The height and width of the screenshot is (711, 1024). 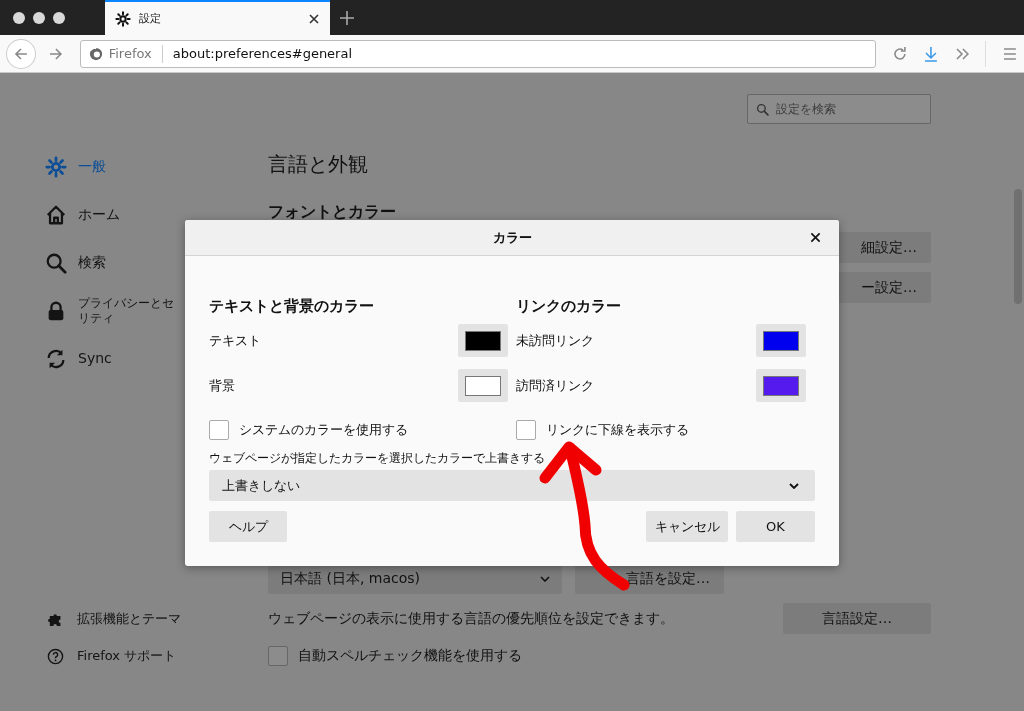 What do you see at coordinates (839, 109) in the screenshot?
I see `search-field: 設定を検索` at bounding box center [839, 109].